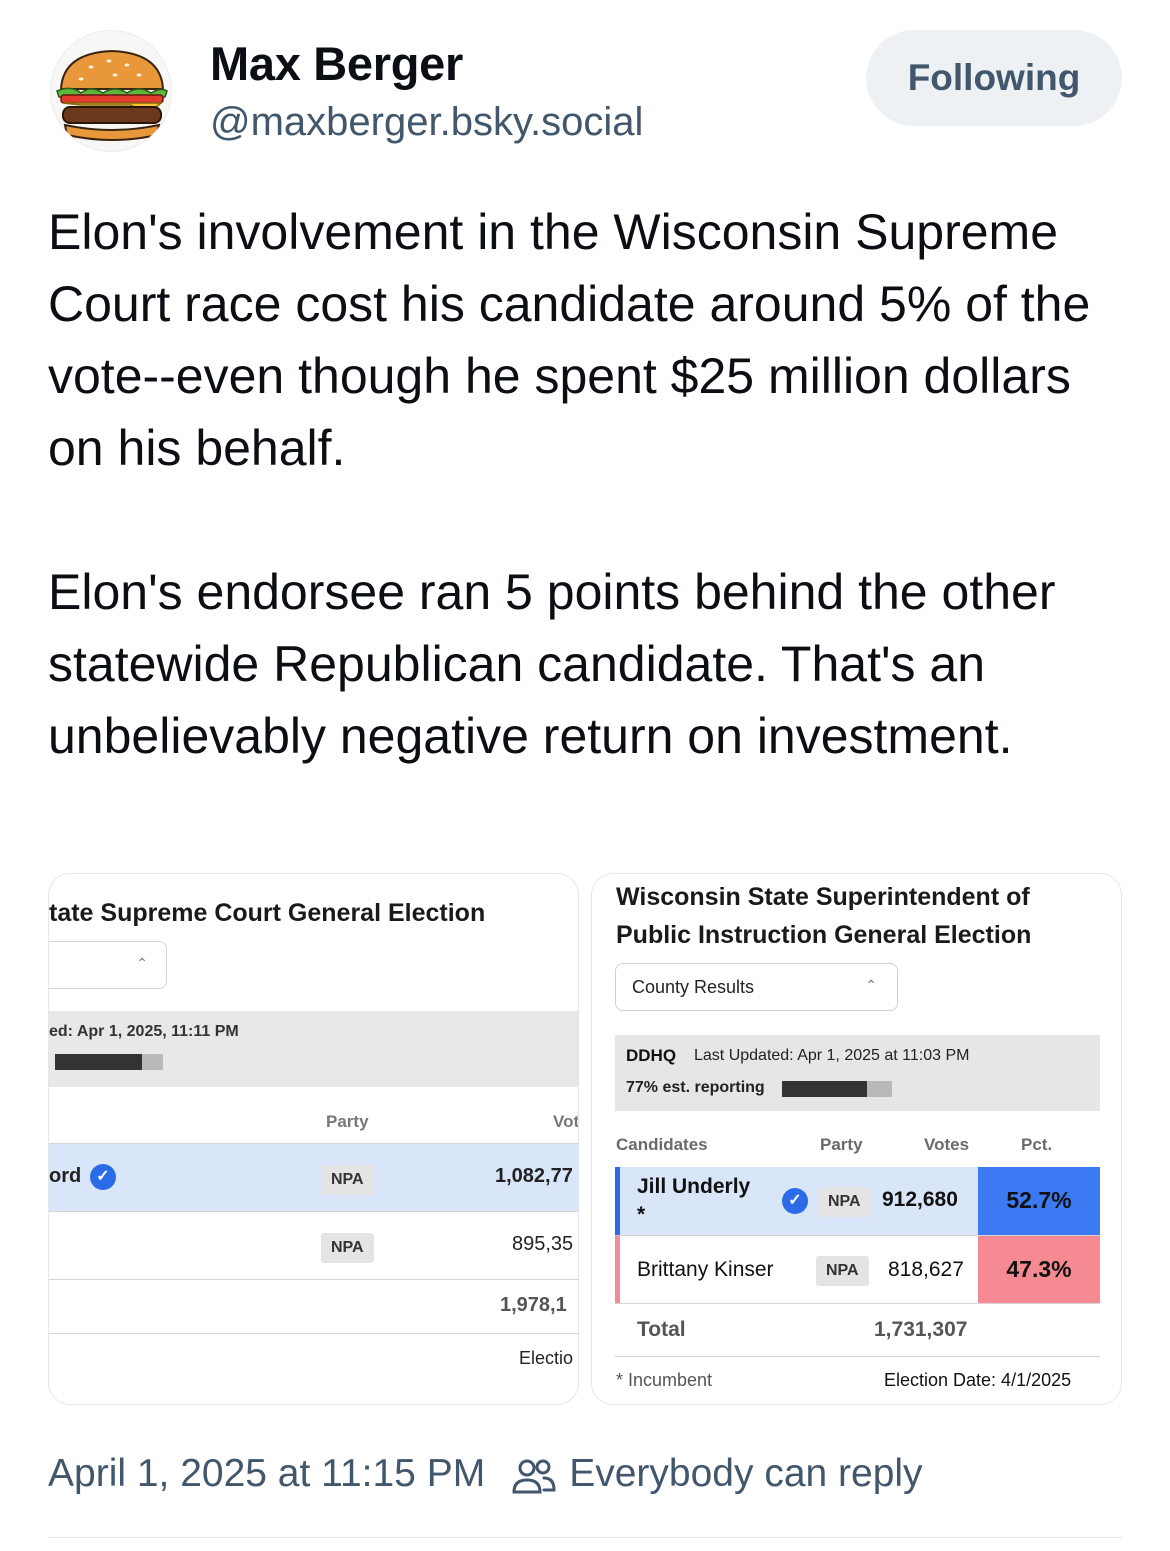  Describe the element at coordinates (267, 913) in the screenshot. I see `image-title: tate Supreme Court General Election` at that location.